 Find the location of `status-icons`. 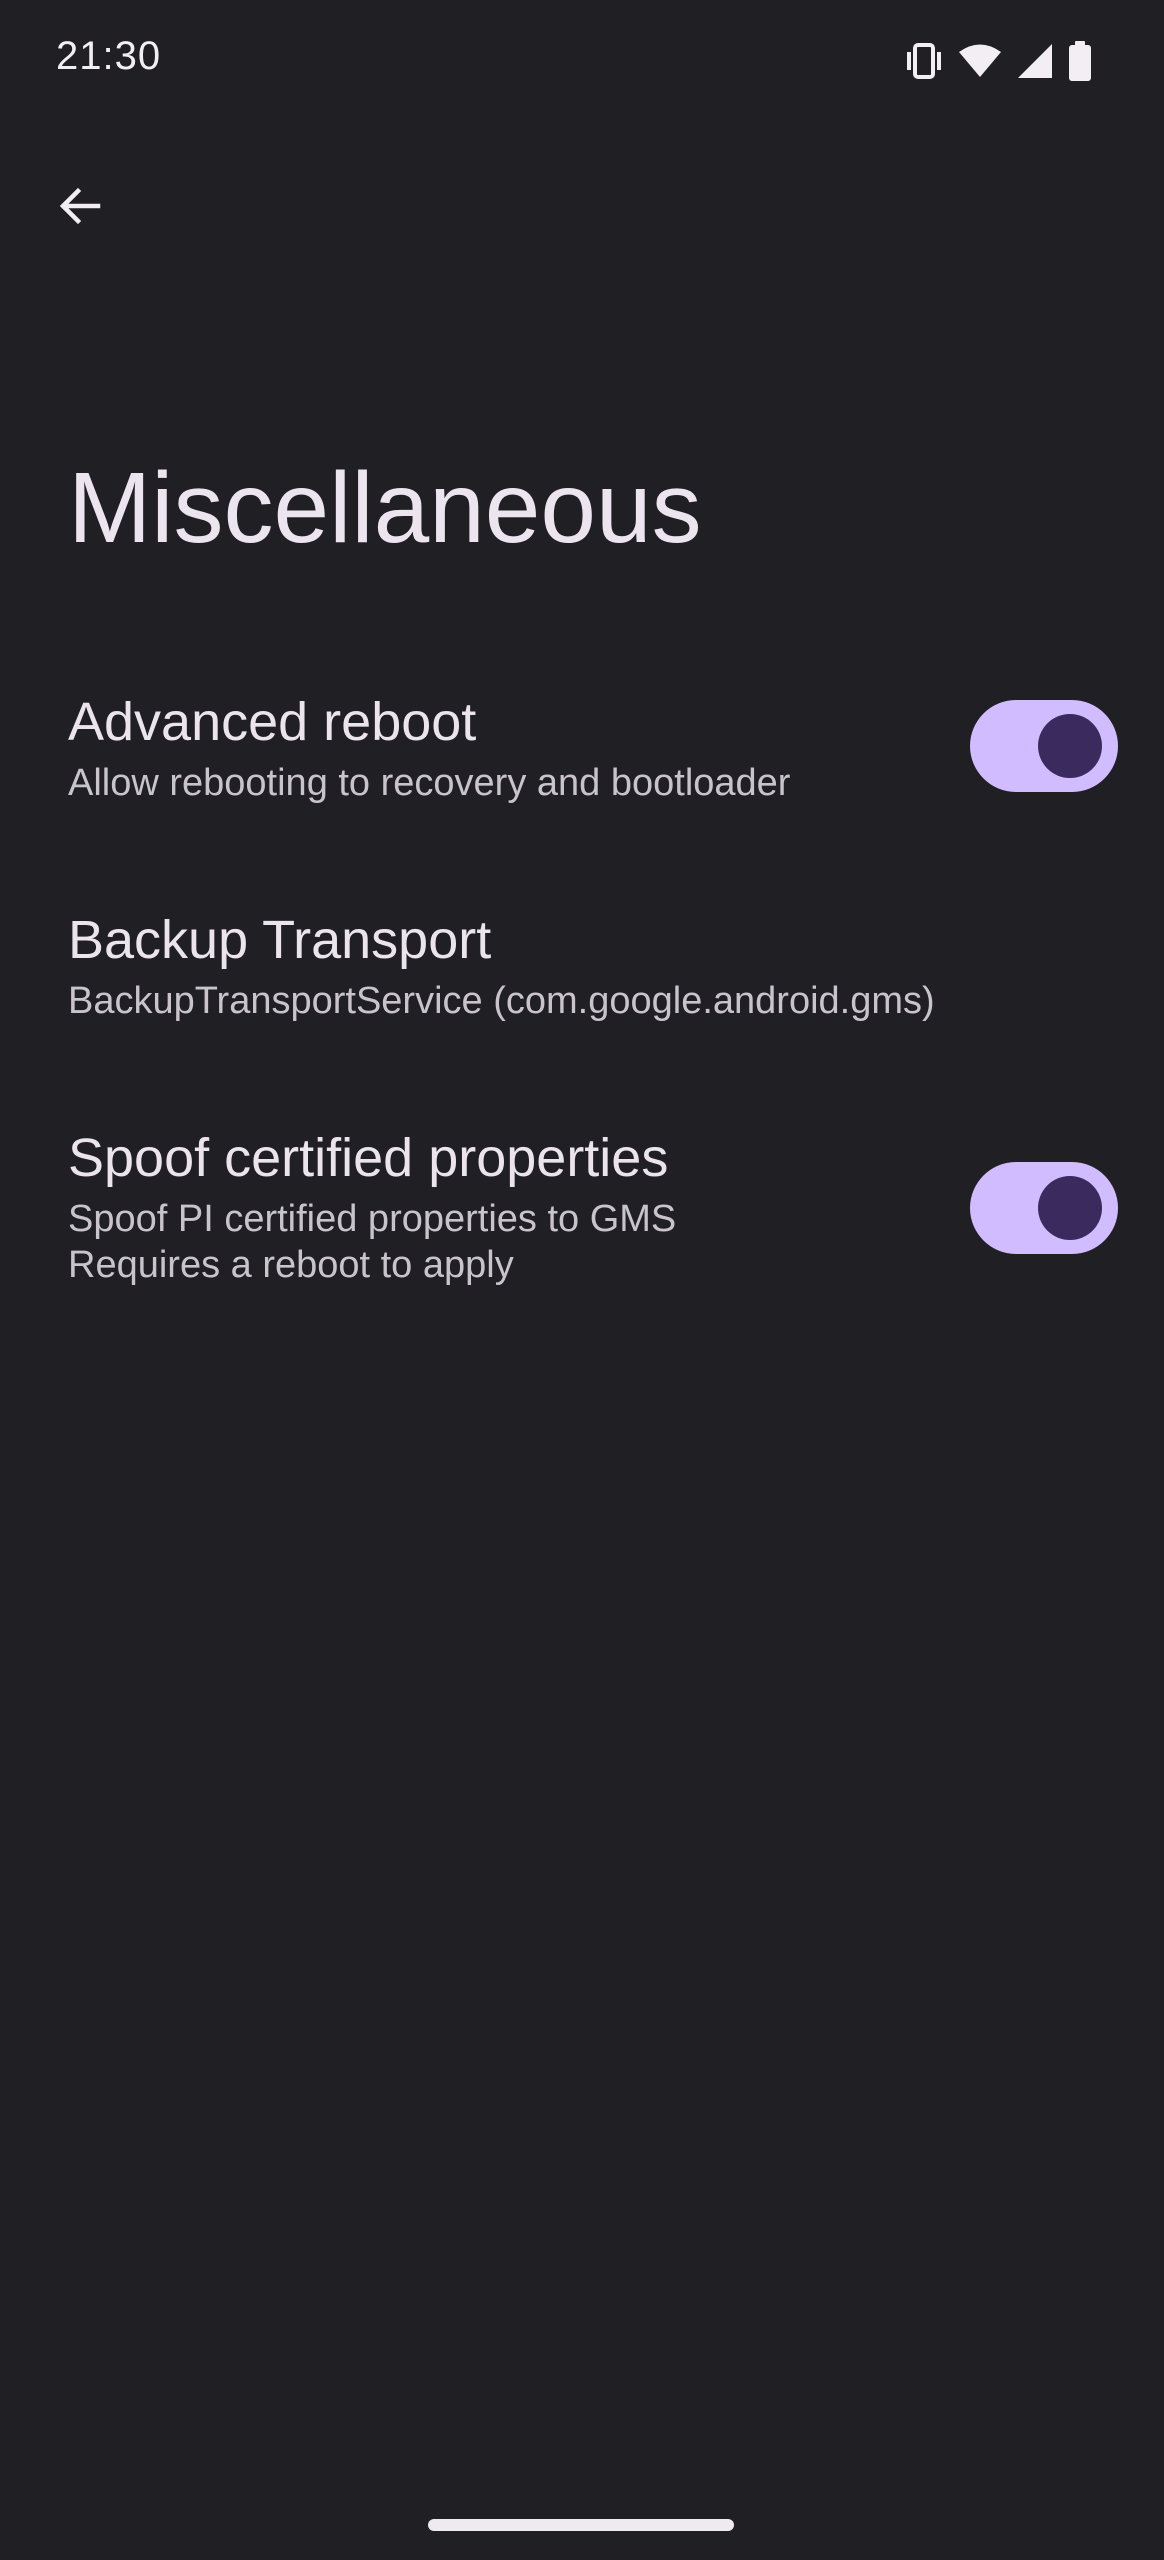

status-icons is located at coordinates (998, 61).